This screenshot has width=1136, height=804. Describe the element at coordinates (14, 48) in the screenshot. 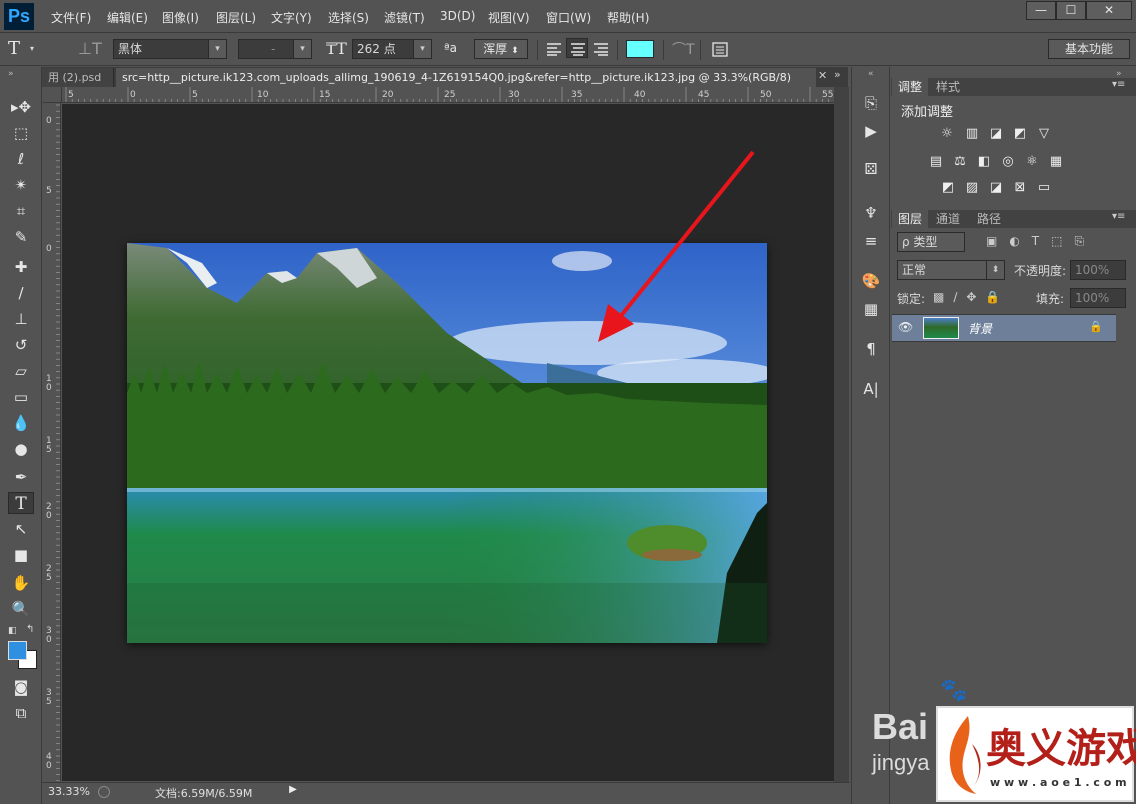

I see `text-tool-preset-icon: T` at that location.